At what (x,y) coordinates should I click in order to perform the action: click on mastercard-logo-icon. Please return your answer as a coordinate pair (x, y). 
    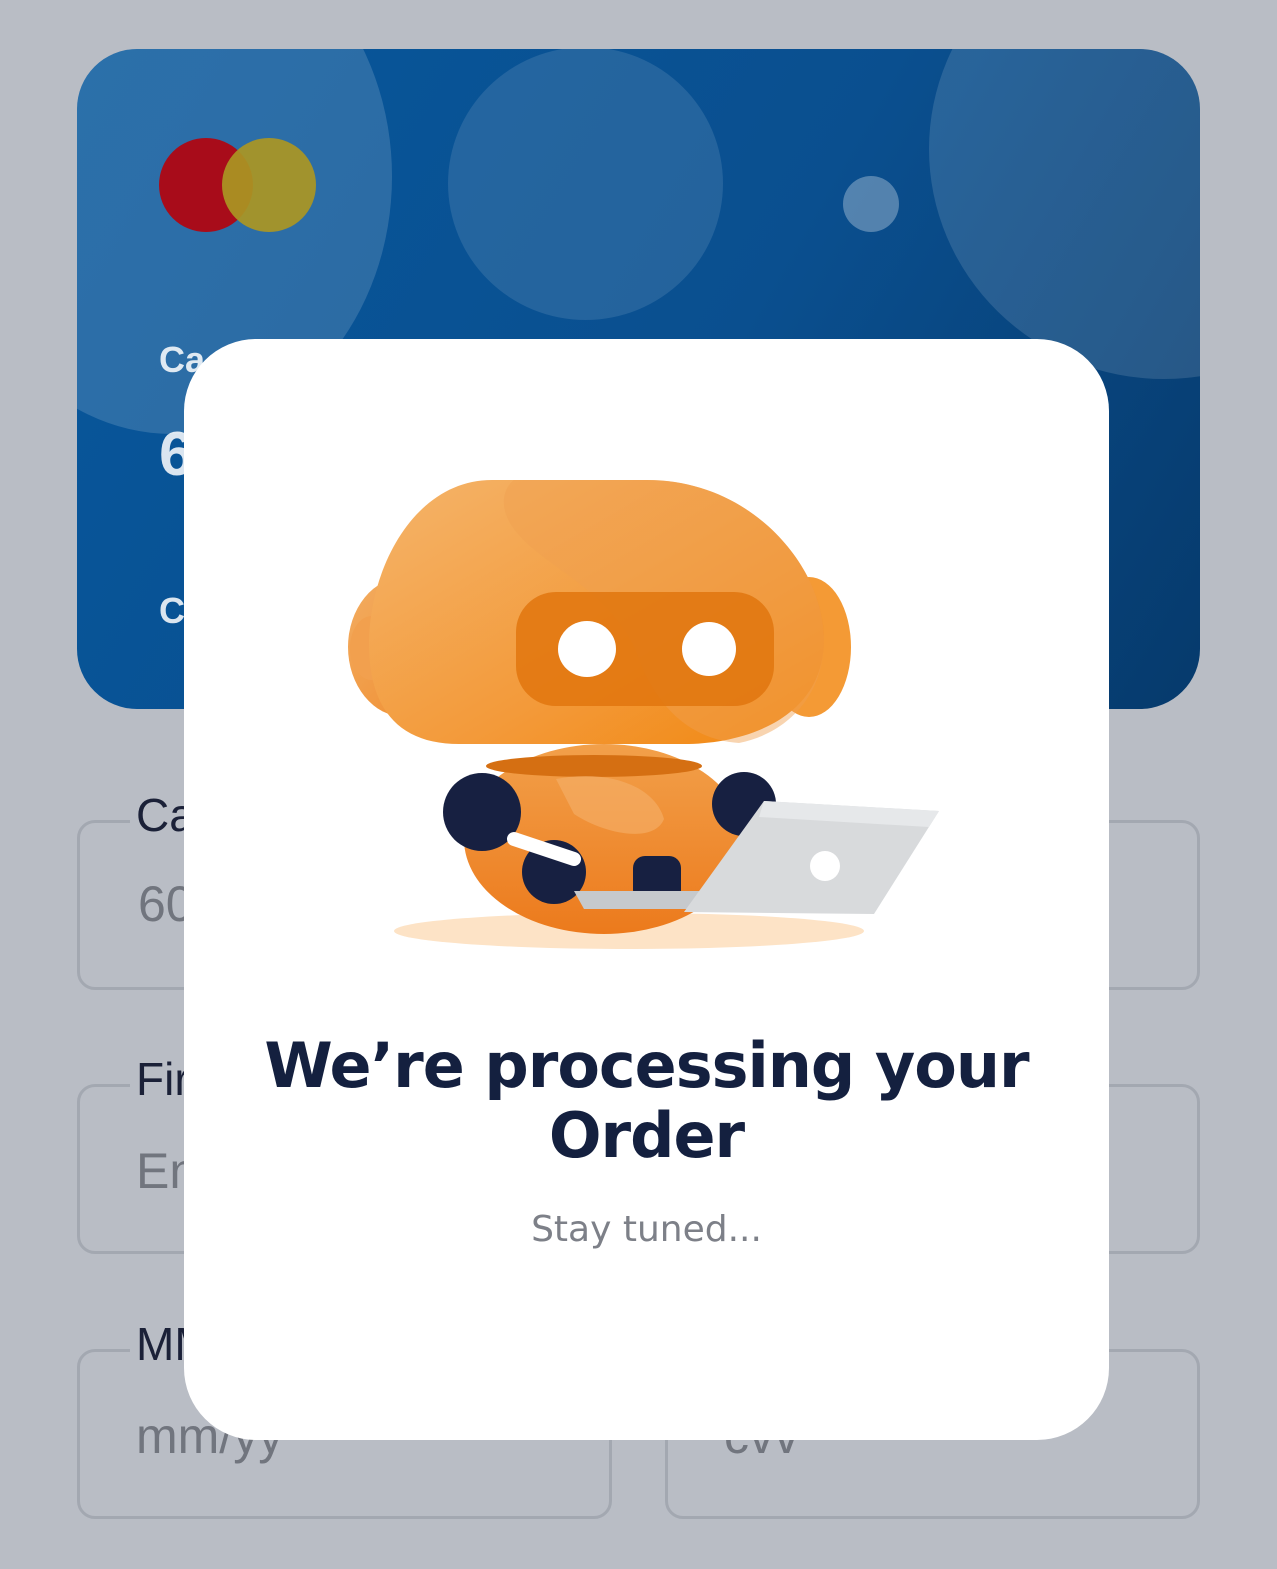
    Looking at the image, I should click on (269, 185).